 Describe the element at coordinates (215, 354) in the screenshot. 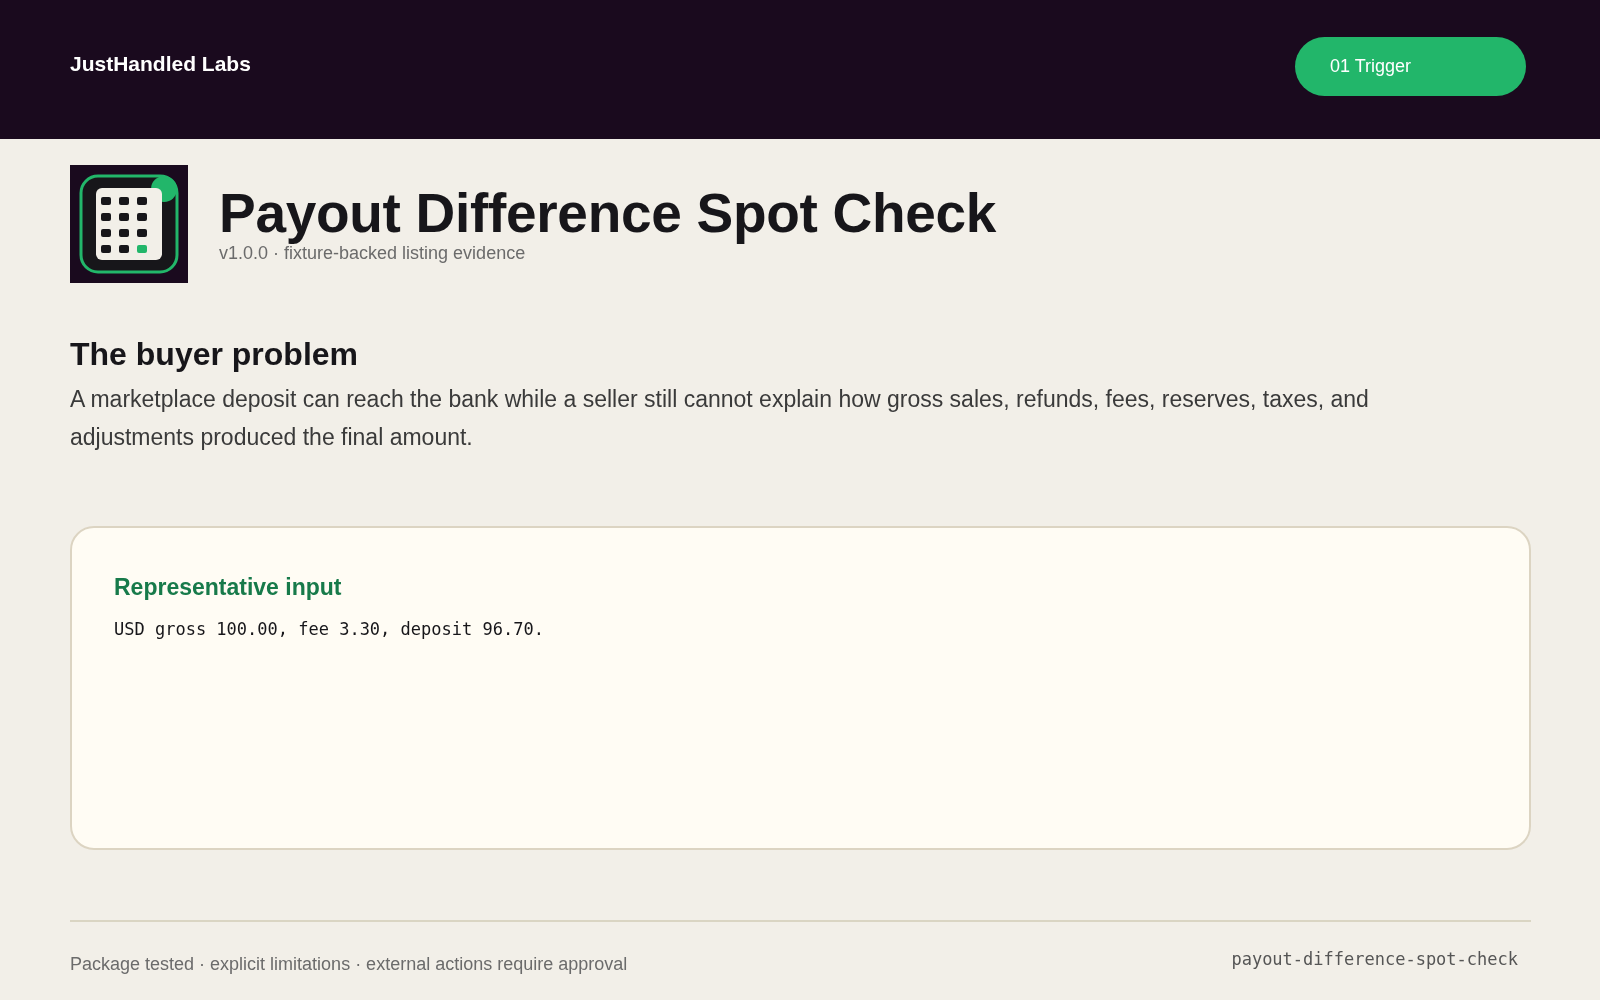

I see `section-heading: The buyer problem` at that location.